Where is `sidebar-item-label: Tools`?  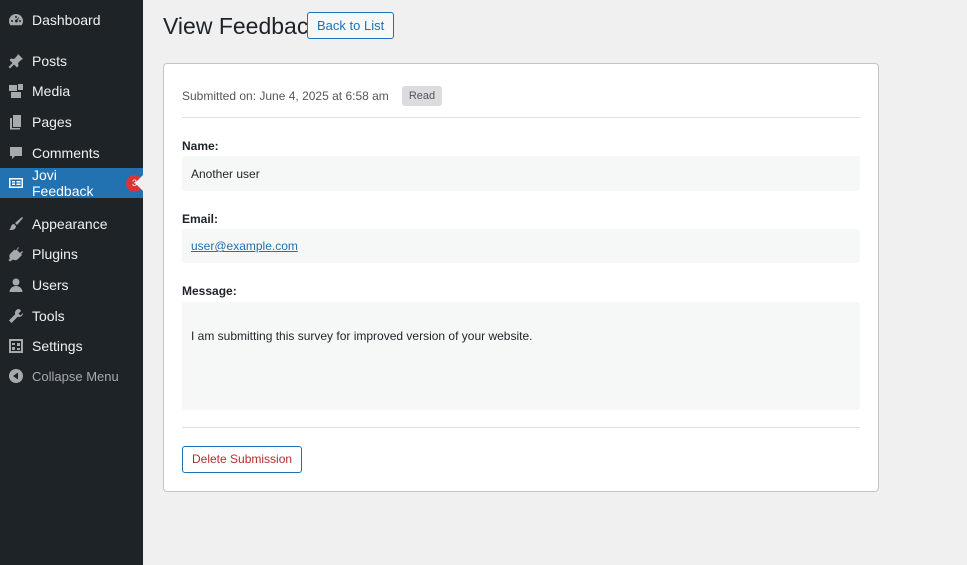
sidebar-item-label: Tools is located at coordinates (48, 316).